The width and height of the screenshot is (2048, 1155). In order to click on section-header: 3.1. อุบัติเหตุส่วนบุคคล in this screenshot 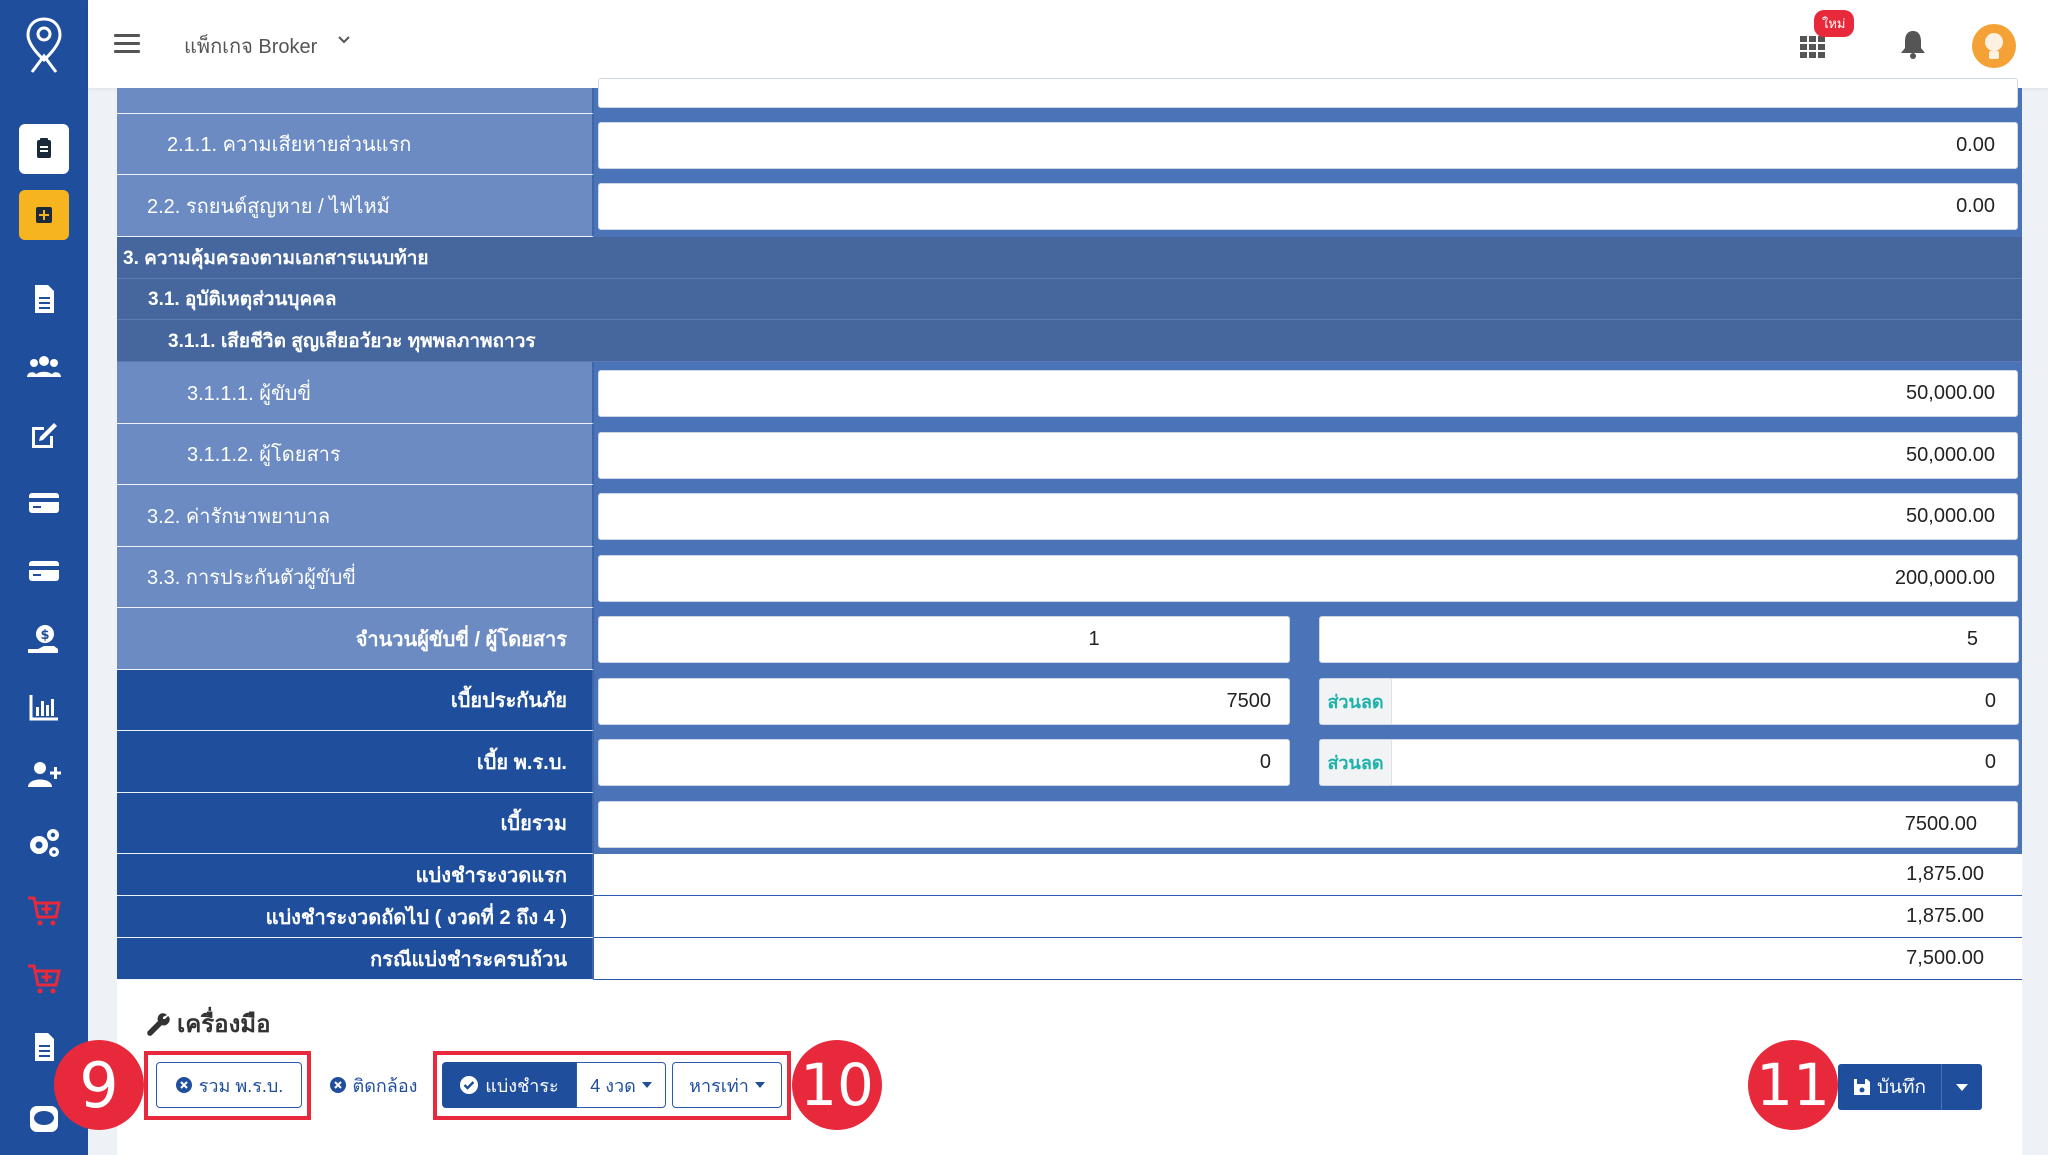, I will do `click(1069, 299)`.